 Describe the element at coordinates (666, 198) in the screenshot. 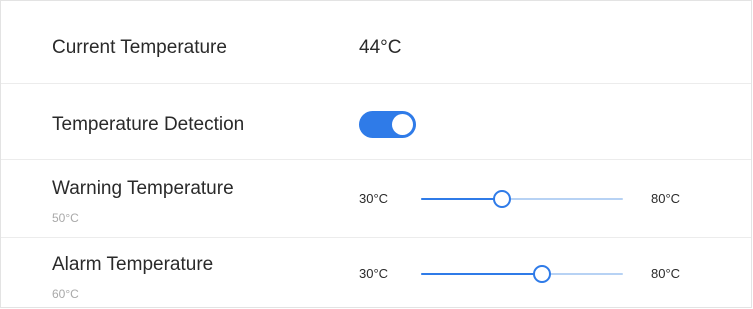

I see `warning-slider-max-label: 80°C` at that location.